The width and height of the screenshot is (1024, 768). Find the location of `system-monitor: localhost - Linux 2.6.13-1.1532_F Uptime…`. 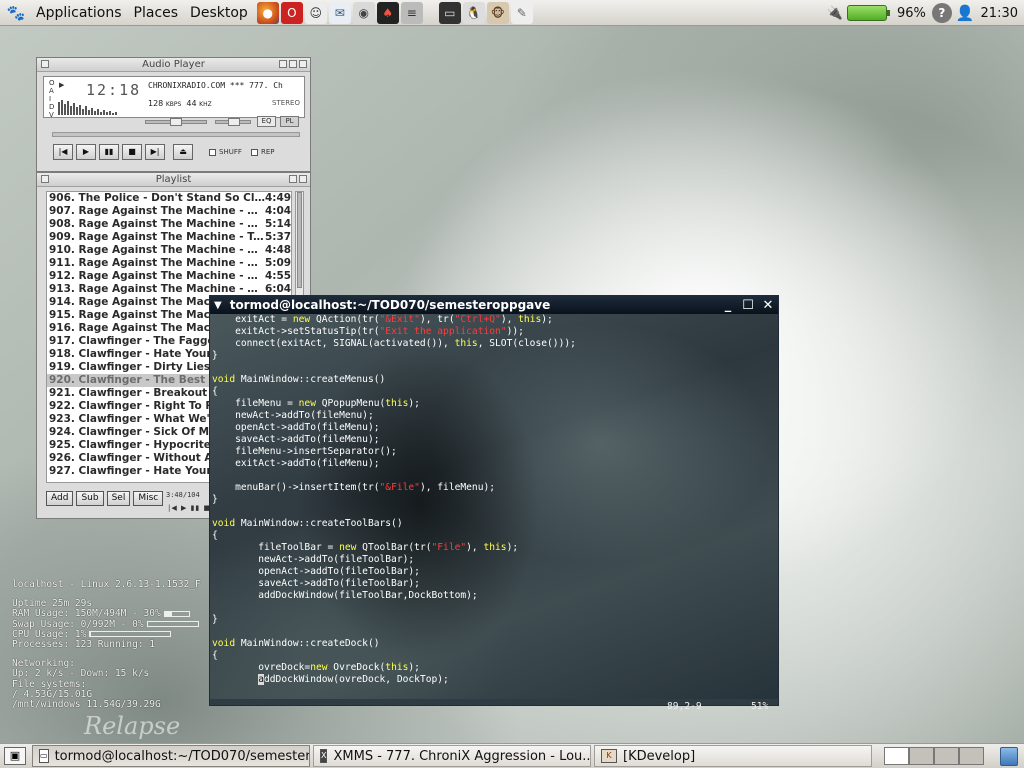

system-monitor: localhost - Linux 2.6.13-1.1532_F Uptime… is located at coordinates (112, 645).